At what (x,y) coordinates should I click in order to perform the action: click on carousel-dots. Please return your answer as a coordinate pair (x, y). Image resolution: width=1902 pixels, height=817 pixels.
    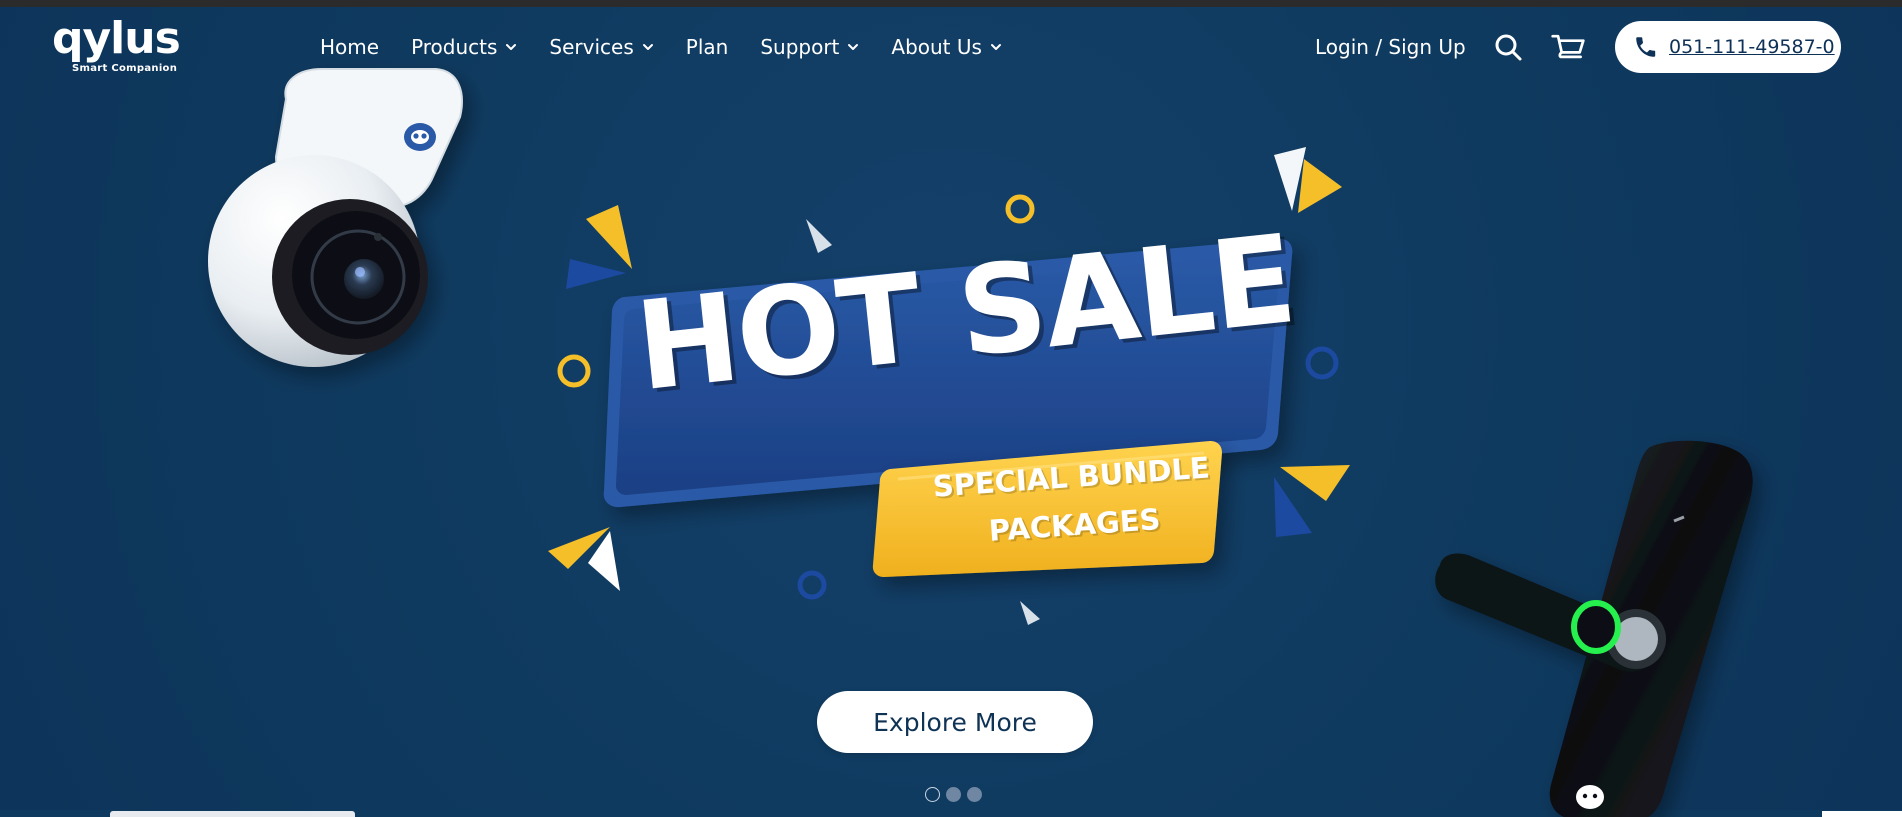
    Looking at the image, I should click on (953, 794).